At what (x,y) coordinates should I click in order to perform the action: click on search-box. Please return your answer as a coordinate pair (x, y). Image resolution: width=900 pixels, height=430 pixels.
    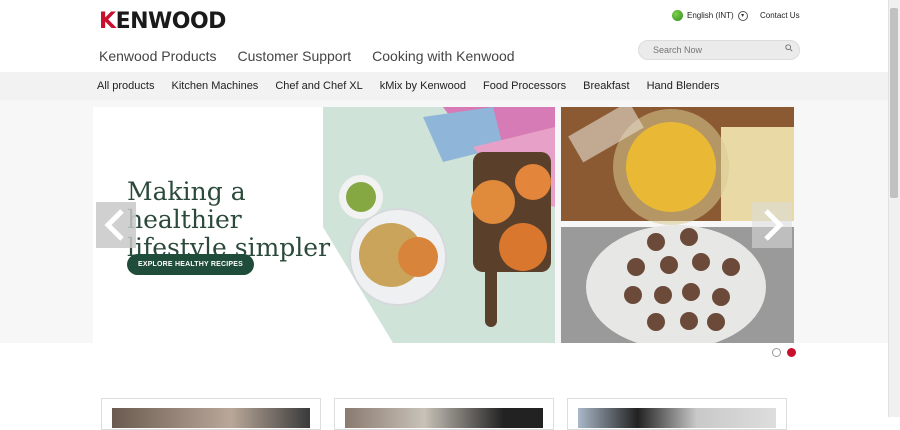
    Looking at the image, I should click on (719, 50).